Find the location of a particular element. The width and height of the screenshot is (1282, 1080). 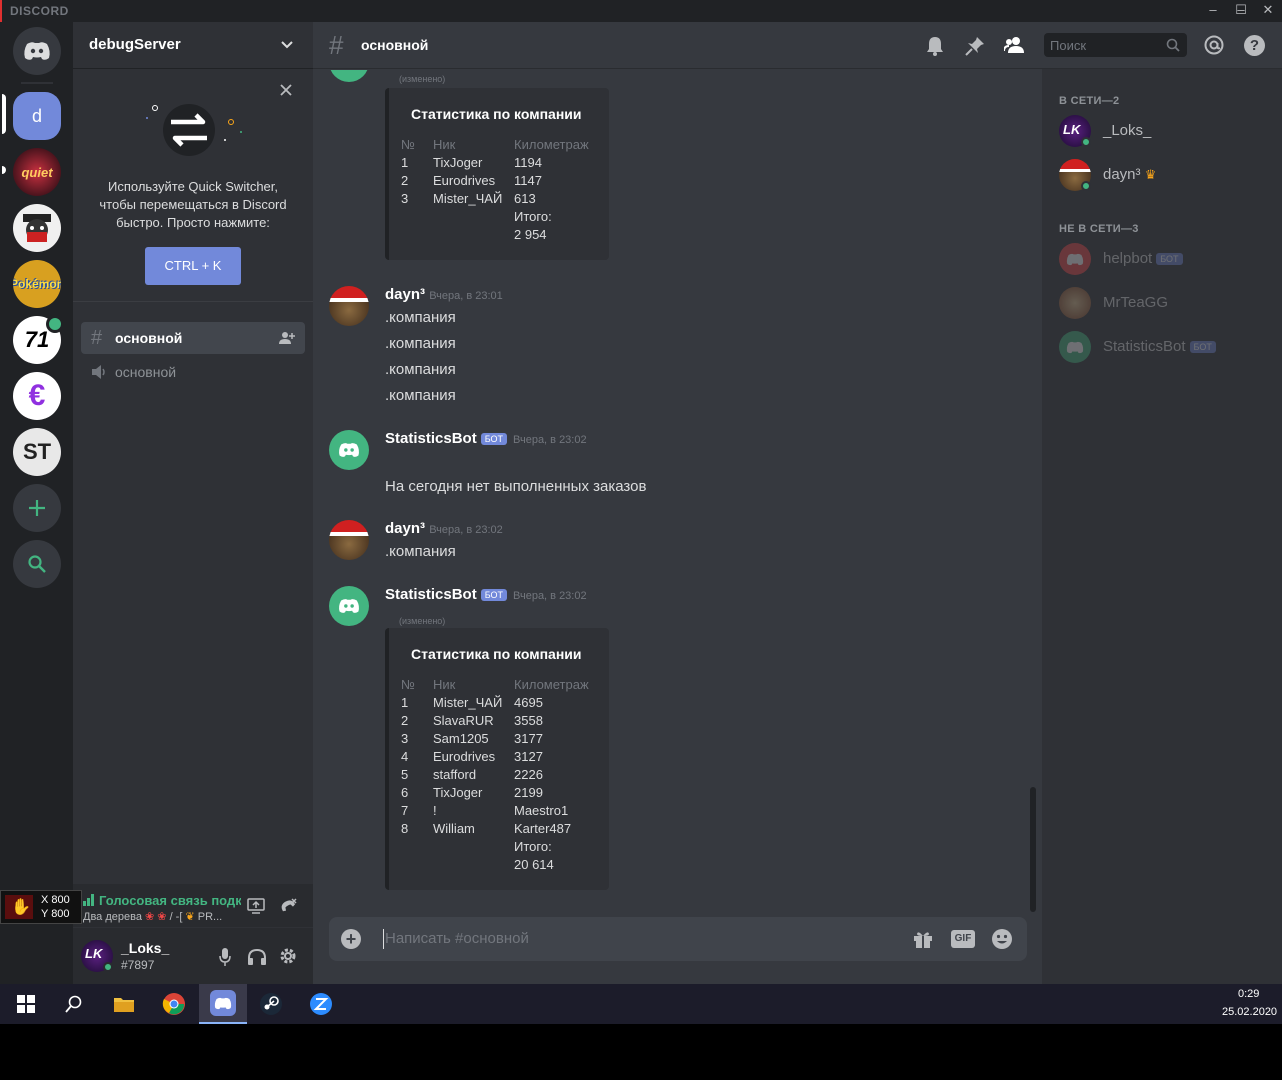

embed-title: Статистика по компании is located at coordinates (496, 114).